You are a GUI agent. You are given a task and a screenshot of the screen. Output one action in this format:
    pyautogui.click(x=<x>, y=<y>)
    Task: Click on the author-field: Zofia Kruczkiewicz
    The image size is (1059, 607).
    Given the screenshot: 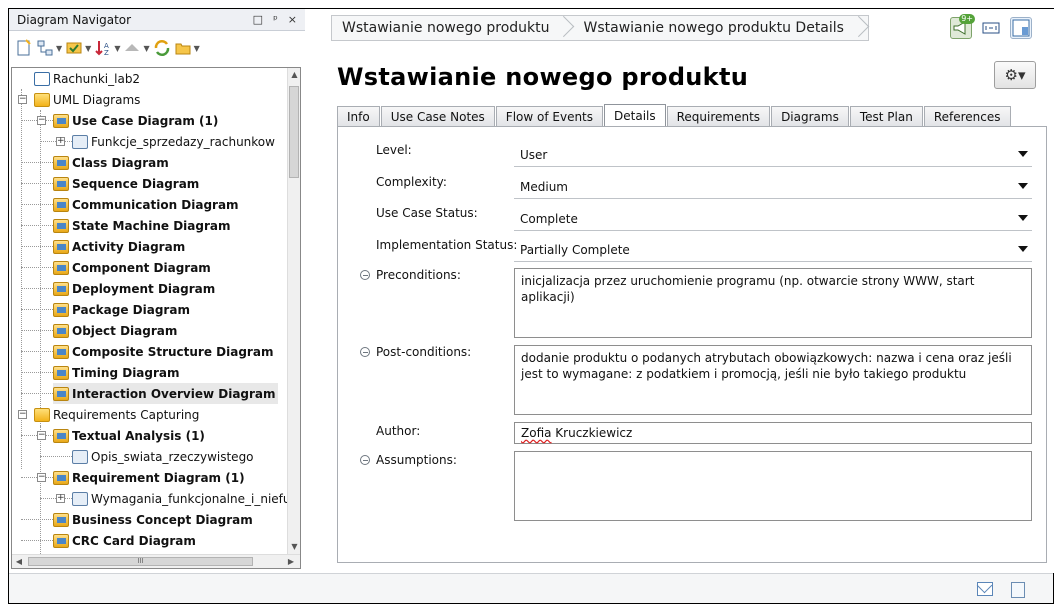 What is the action you would take?
    pyautogui.click(x=773, y=433)
    